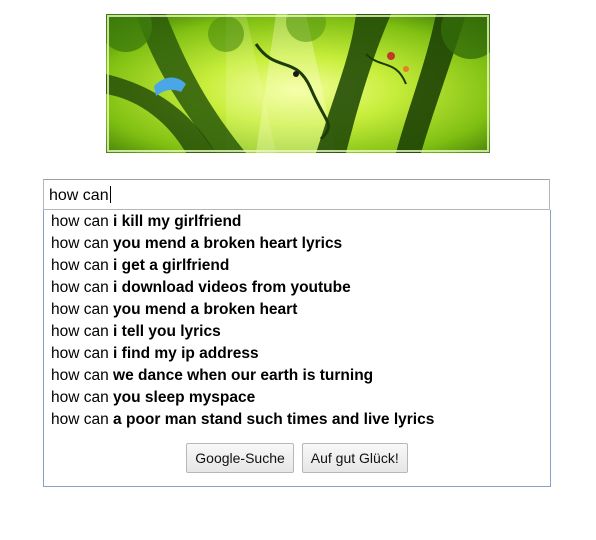 This screenshot has height=540, width=596. What do you see at coordinates (186, 353) in the screenshot?
I see `suggestion-completion: i find my ip address` at bounding box center [186, 353].